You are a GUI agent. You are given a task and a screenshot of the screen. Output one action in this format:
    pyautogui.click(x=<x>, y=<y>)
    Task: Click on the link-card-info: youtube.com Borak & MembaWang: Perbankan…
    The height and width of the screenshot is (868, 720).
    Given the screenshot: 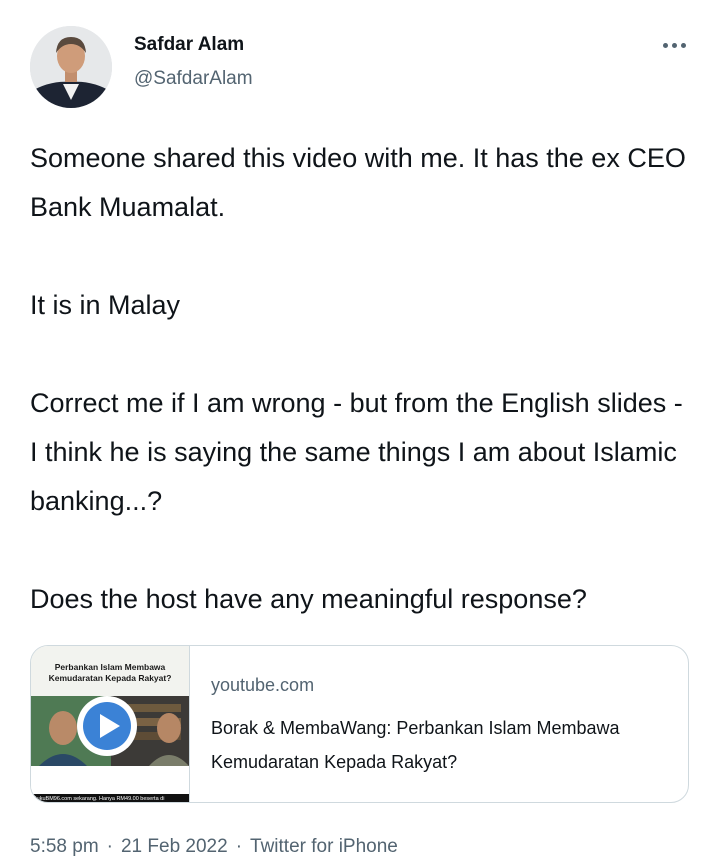 What is the action you would take?
    pyautogui.click(x=410, y=724)
    